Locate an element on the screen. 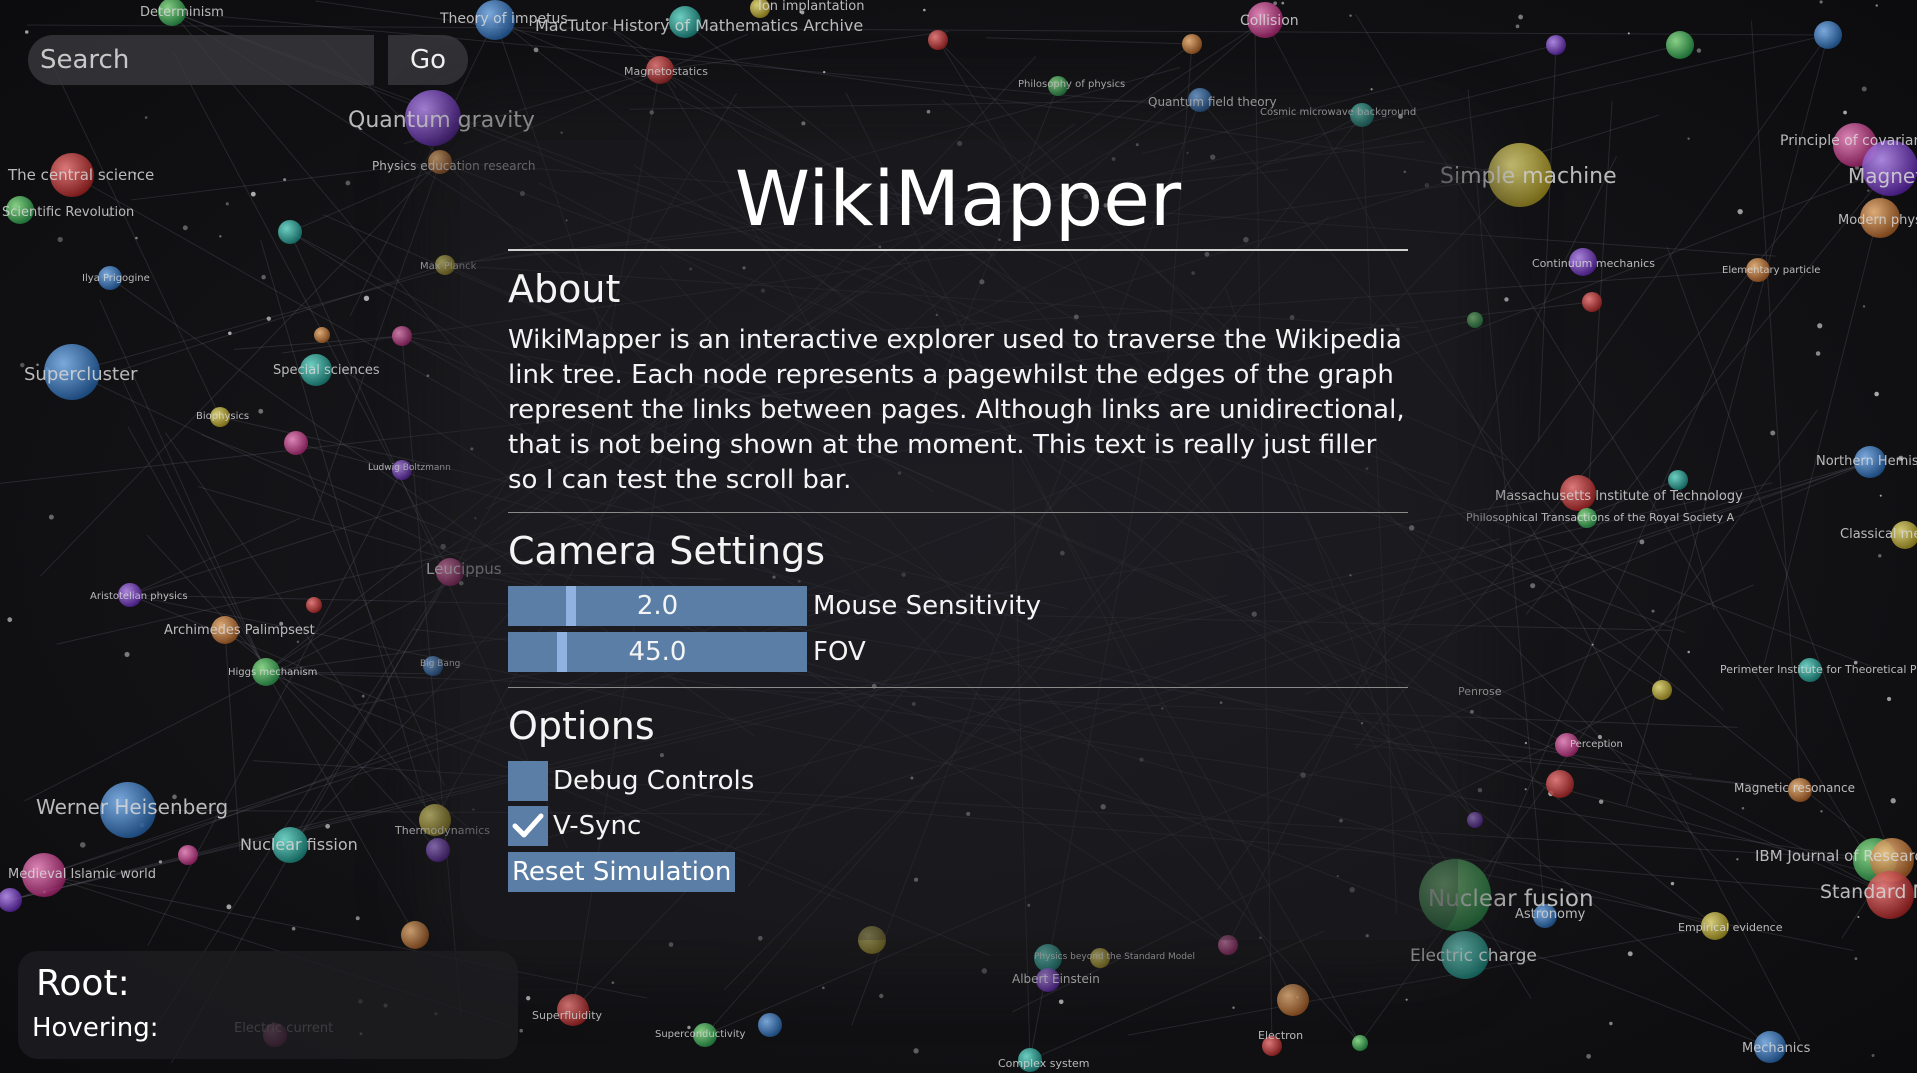 The height and width of the screenshot is (1073, 1917). node-label: Ludwig Boltzmann is located at coordinates (409, 468).